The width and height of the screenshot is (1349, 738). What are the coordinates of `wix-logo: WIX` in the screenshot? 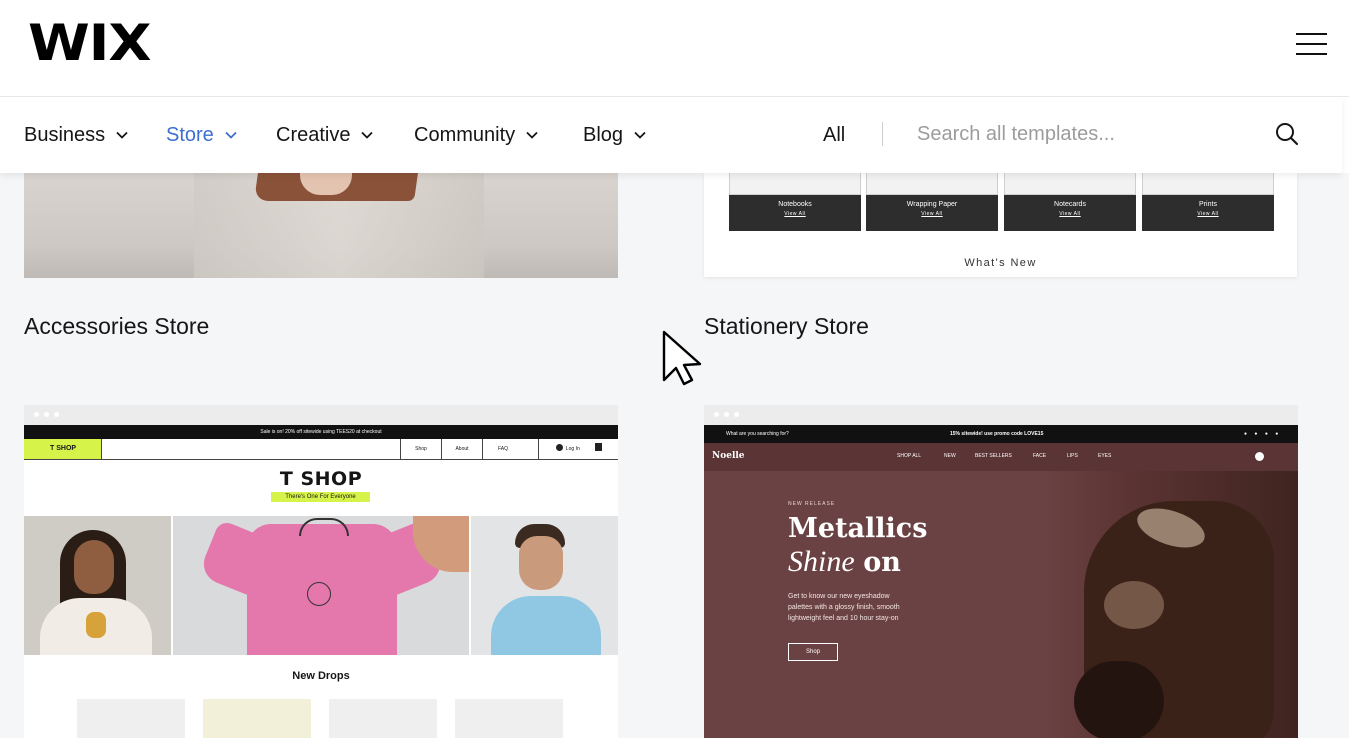 It's located at (90, 43).